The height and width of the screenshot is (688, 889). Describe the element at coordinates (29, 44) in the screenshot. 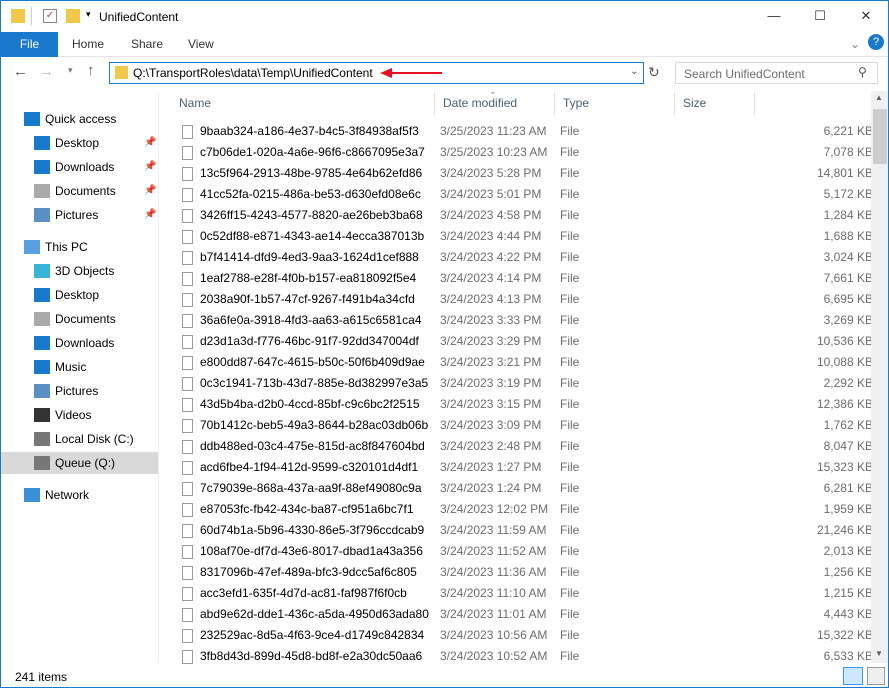

I see `tab-file: File` at that location.